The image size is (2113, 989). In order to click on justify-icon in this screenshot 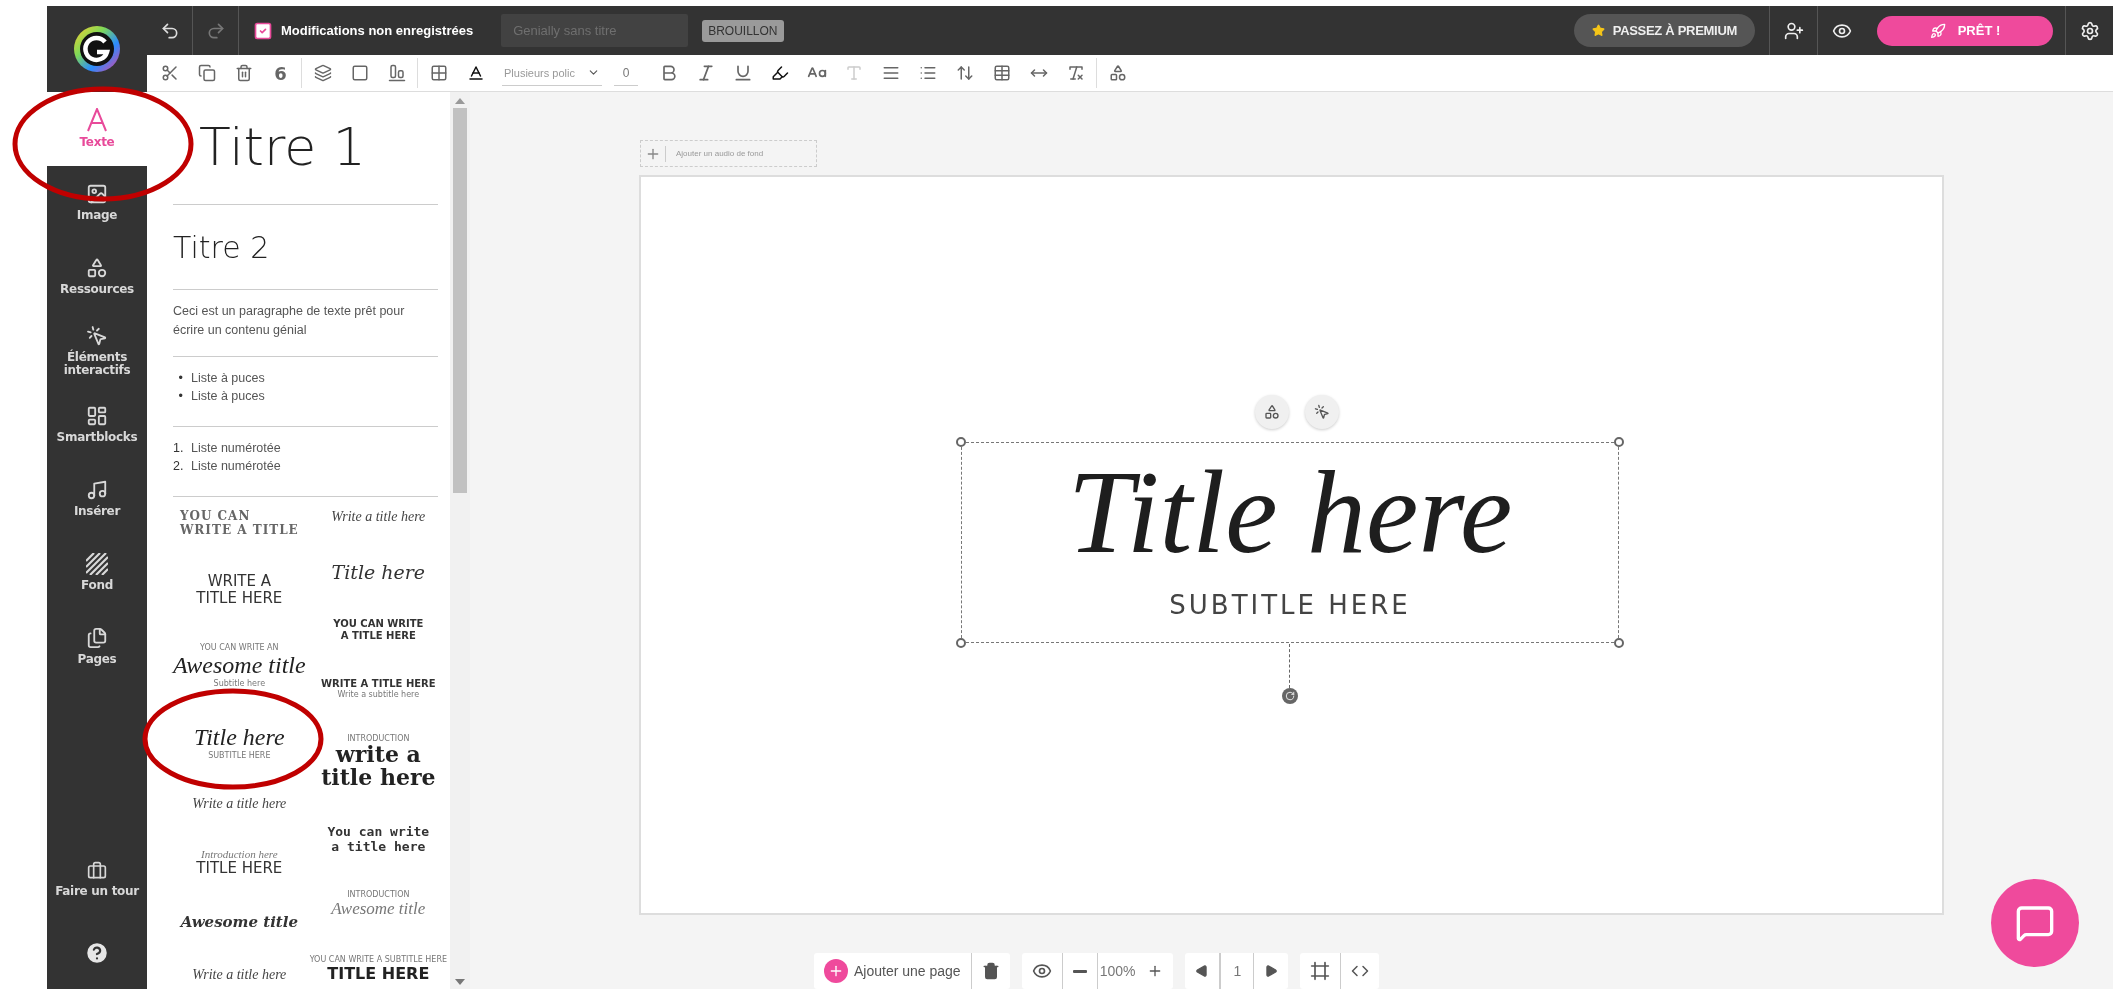, I will do `click(890, 73)`.